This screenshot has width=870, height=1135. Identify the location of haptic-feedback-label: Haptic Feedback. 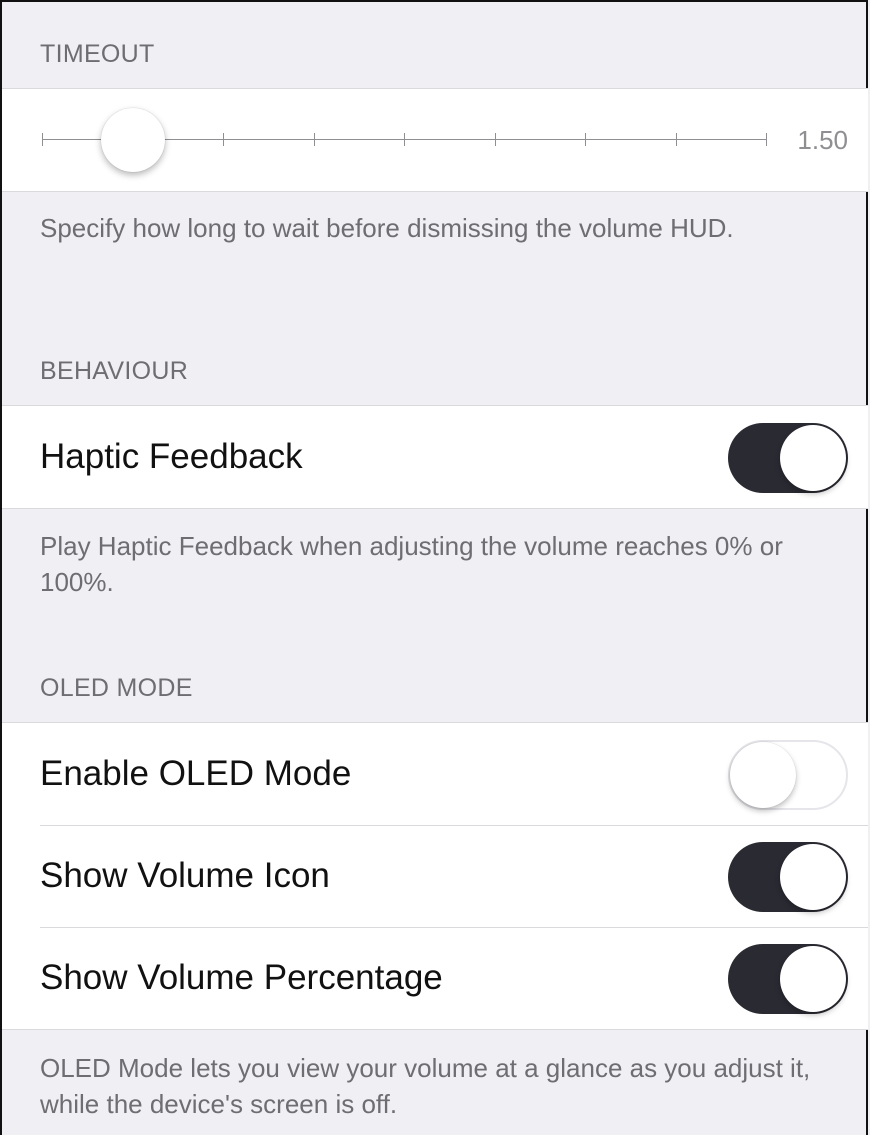
(171, 456).